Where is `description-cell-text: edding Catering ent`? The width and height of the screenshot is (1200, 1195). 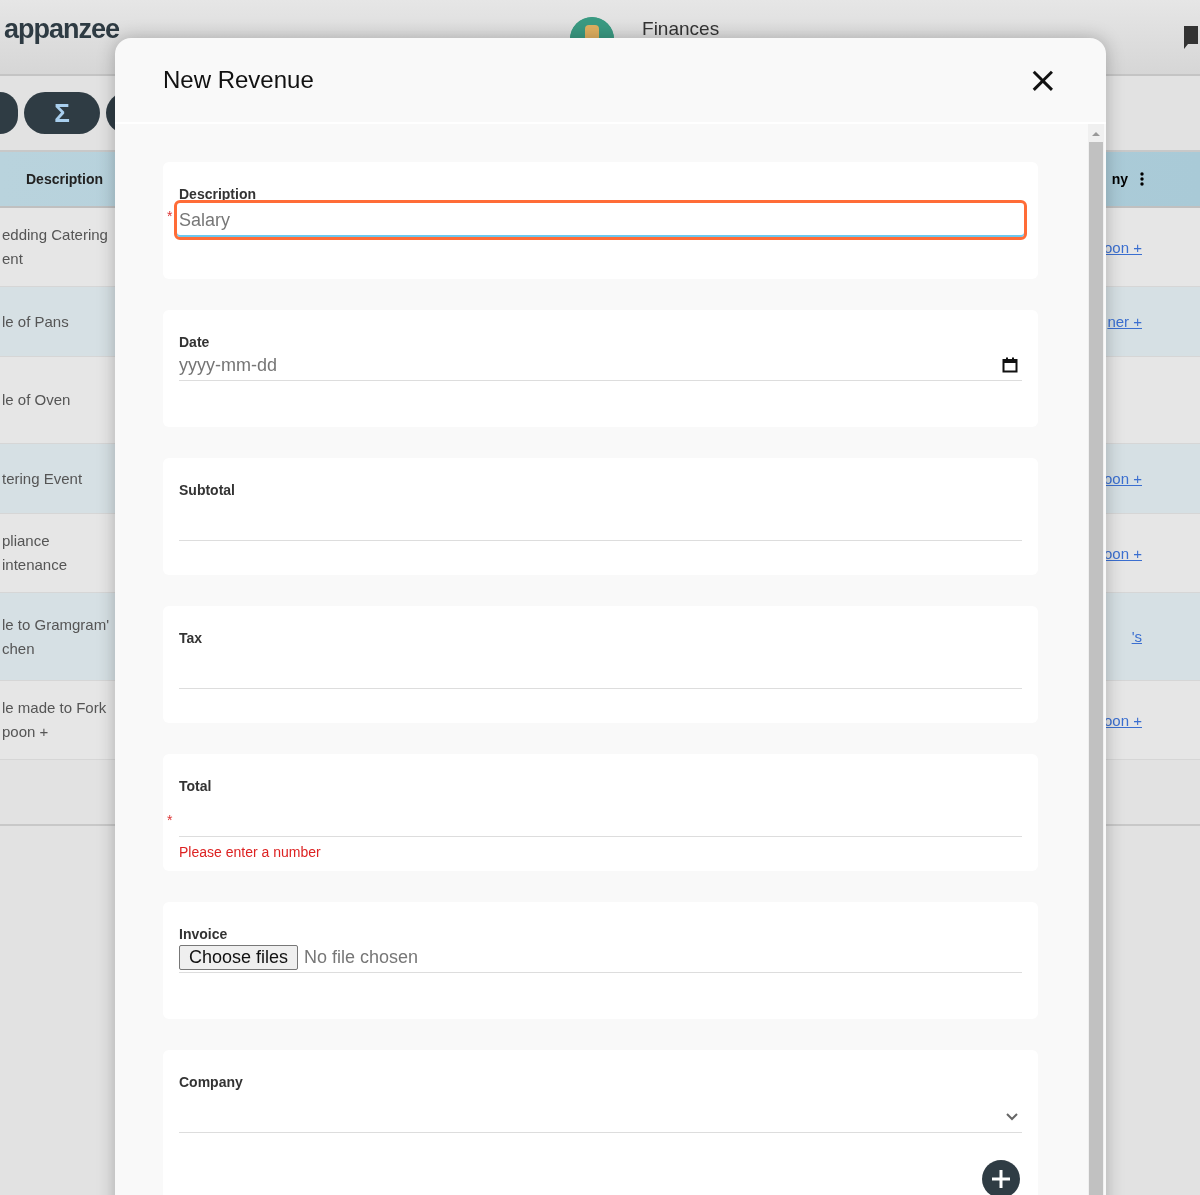
description-cell-text: edding Catering ent is located at coordinates (55, 247).